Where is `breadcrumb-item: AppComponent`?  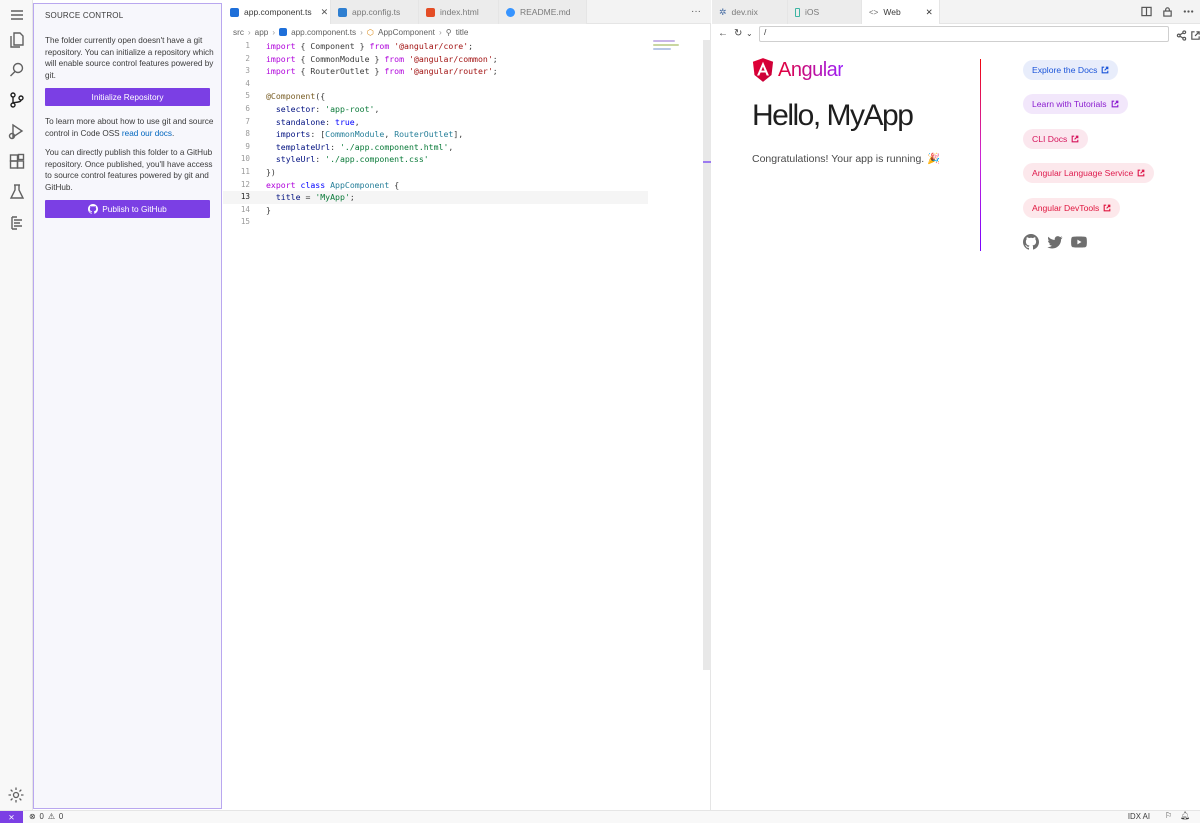 breadcrumb-item: AppComponent is located at coordinates (406, 32).